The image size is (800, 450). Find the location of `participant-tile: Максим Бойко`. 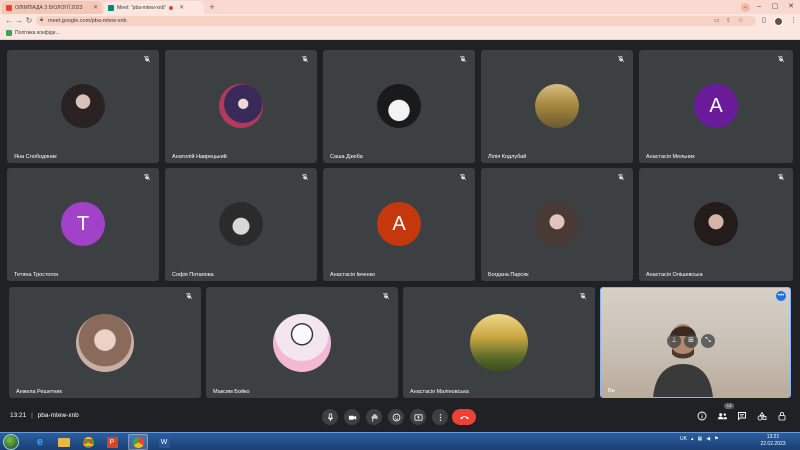

participant-tile: Максим Бойко is located at coordinates (302, 342).